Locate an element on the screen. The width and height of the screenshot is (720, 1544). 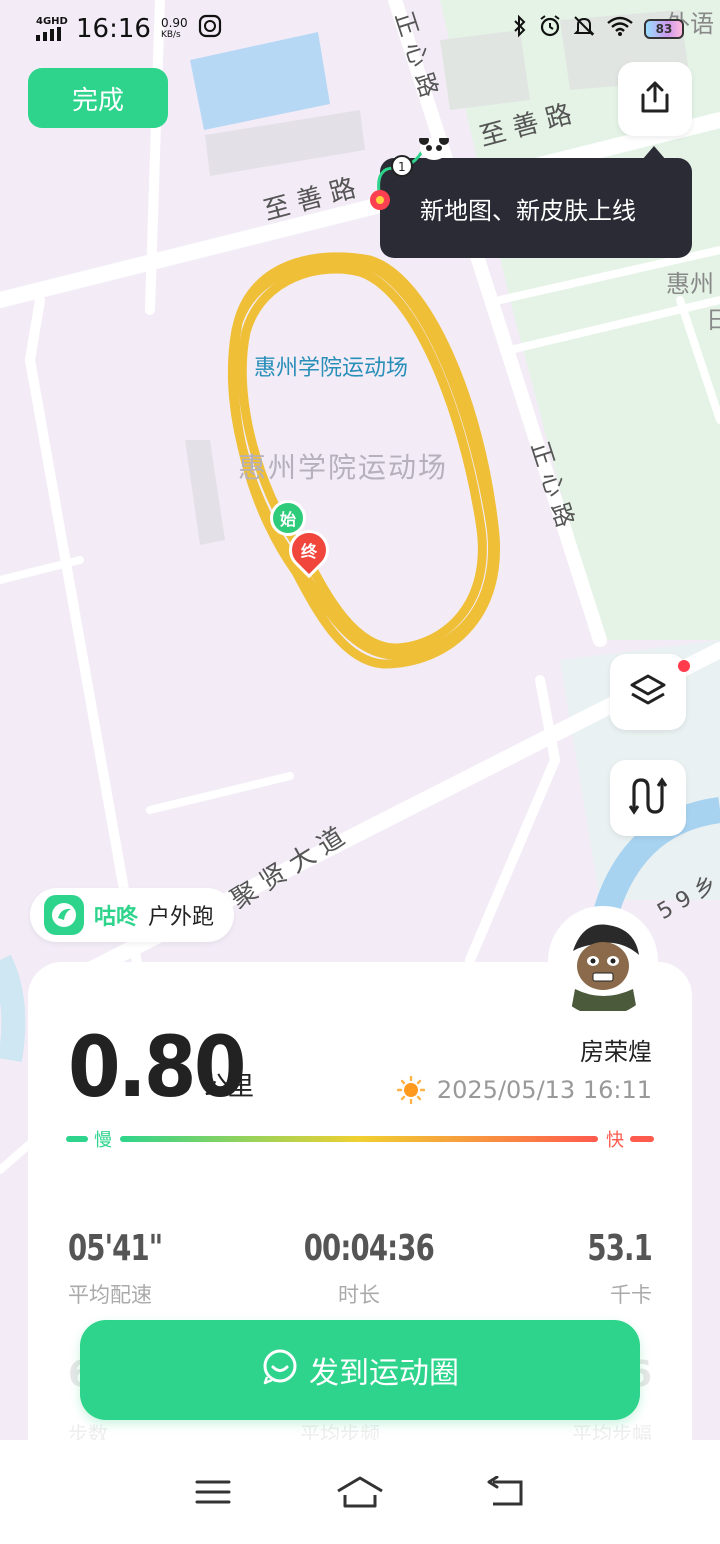
alarm-icon is located at coordinates (550, 29).